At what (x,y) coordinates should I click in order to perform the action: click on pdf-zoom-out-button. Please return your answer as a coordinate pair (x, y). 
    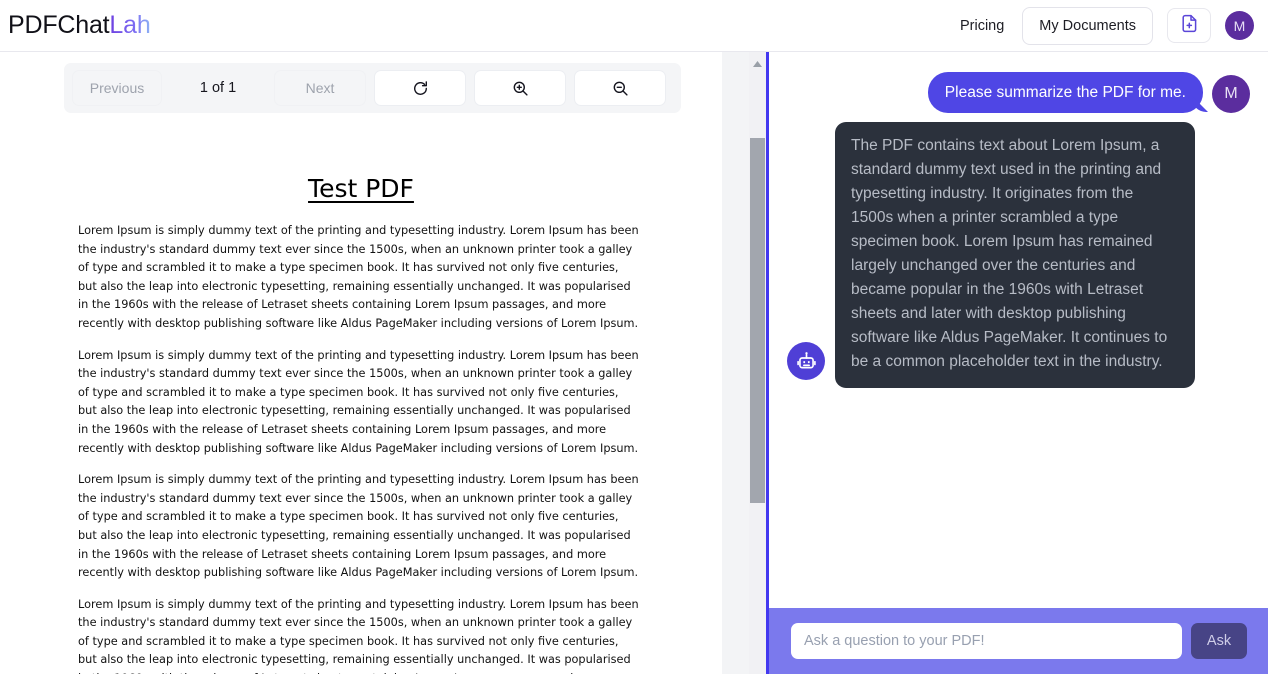
    Looking at the image, I should click on (620, 88).